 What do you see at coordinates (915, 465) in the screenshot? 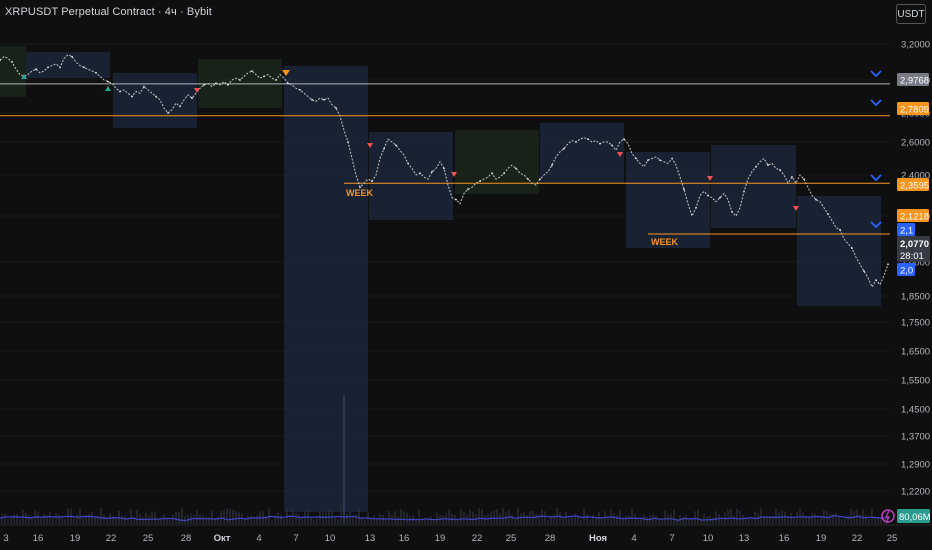
I see `y-tick-label: 1,2900` at bounding box center [915, 465].